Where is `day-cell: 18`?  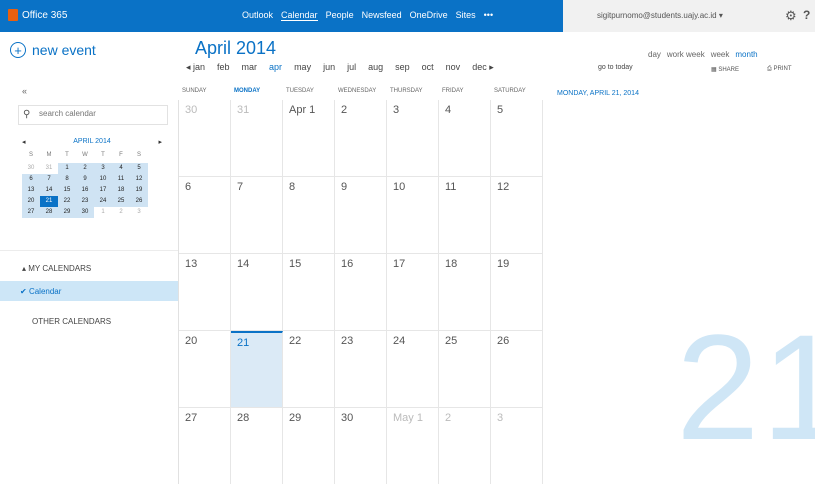
day-cell: 18 is located at coordinates (465, 292).